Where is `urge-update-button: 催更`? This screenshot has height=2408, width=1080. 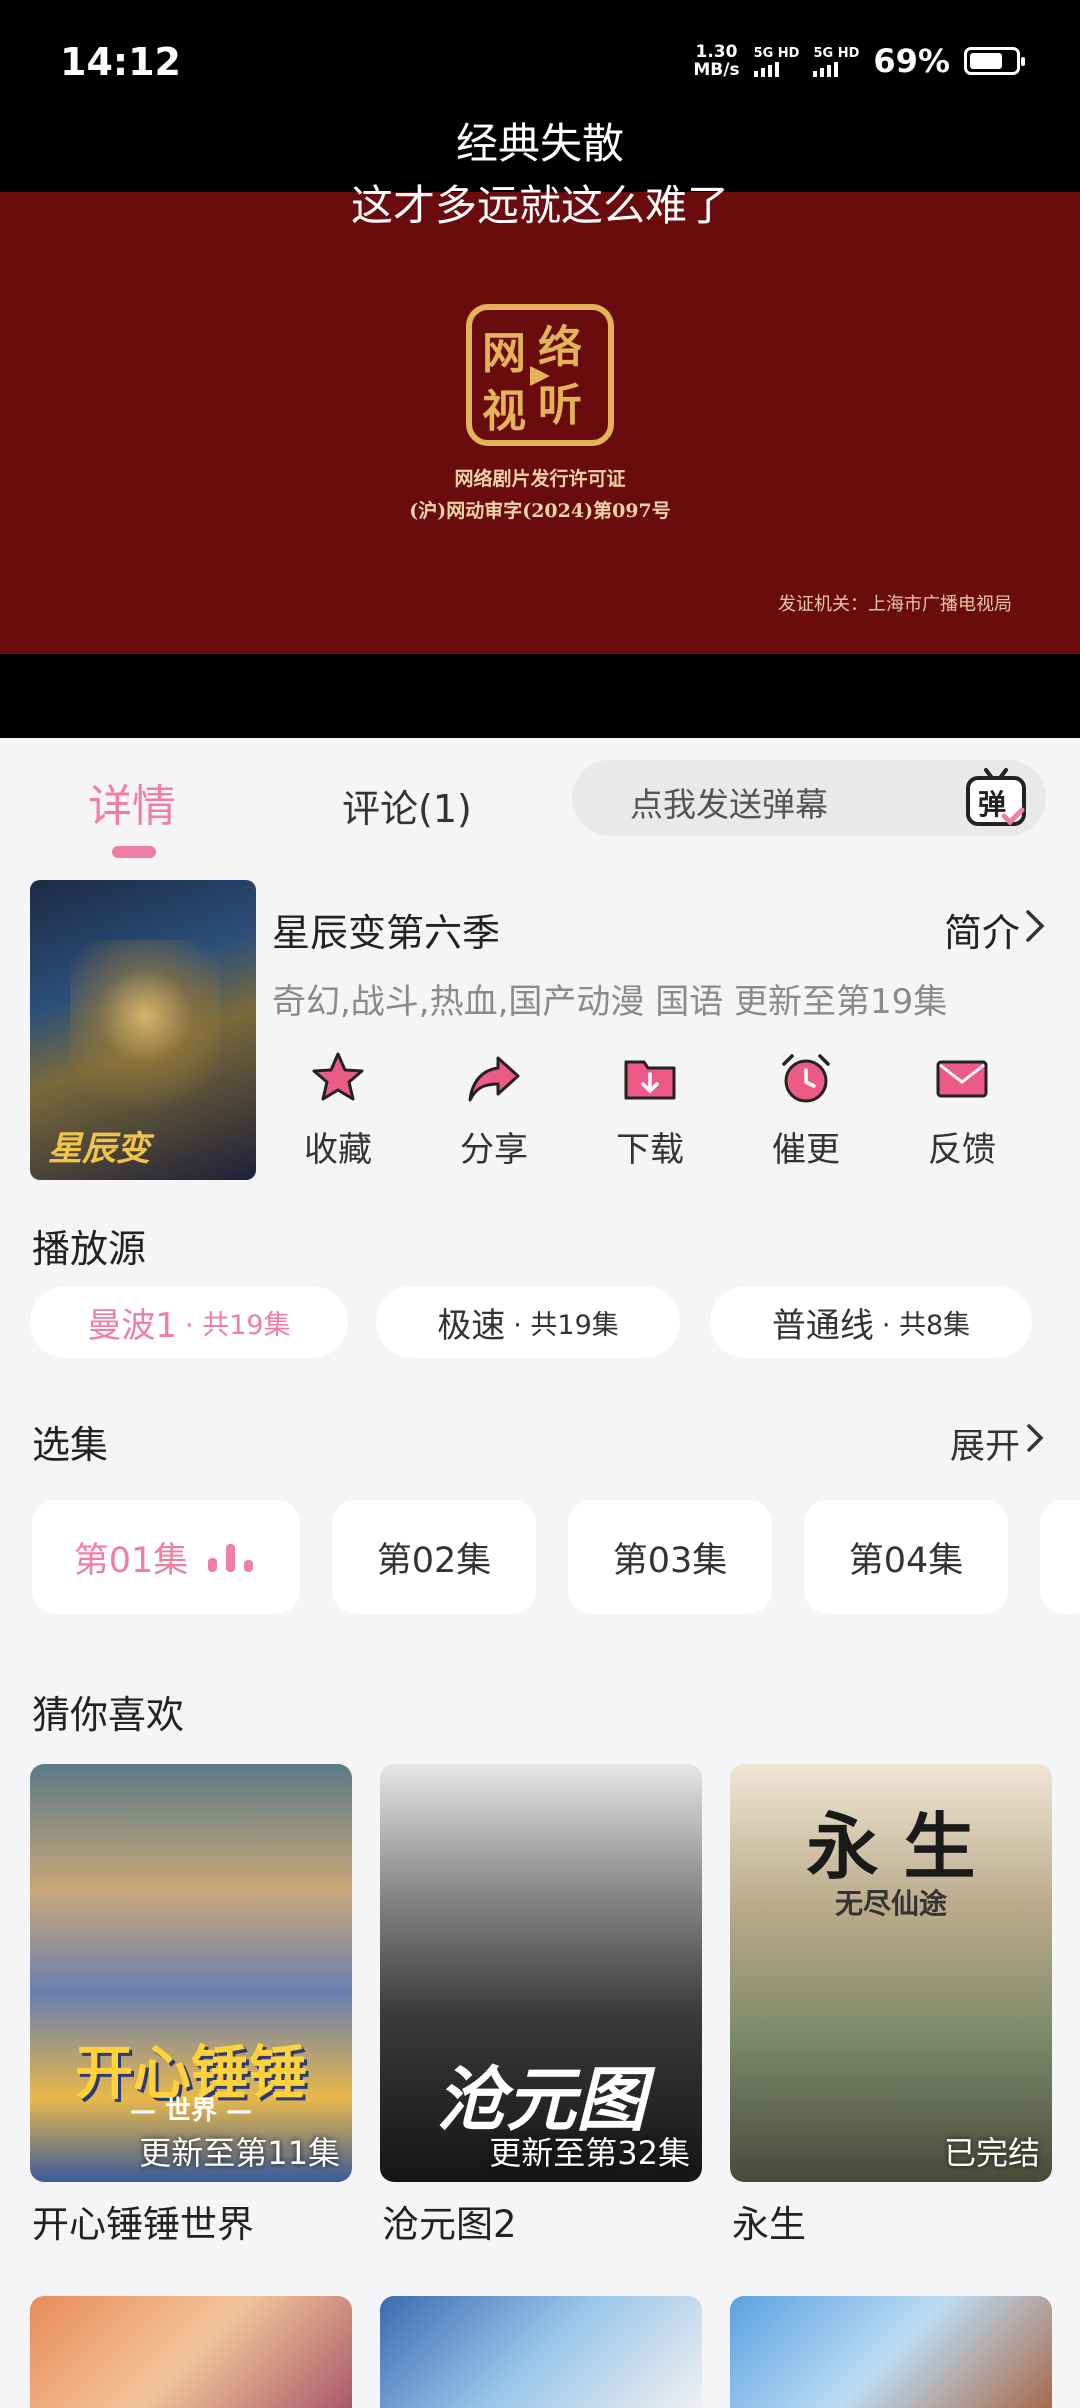 urge-update-button: 催更 is located at coordinates (806, 1105).